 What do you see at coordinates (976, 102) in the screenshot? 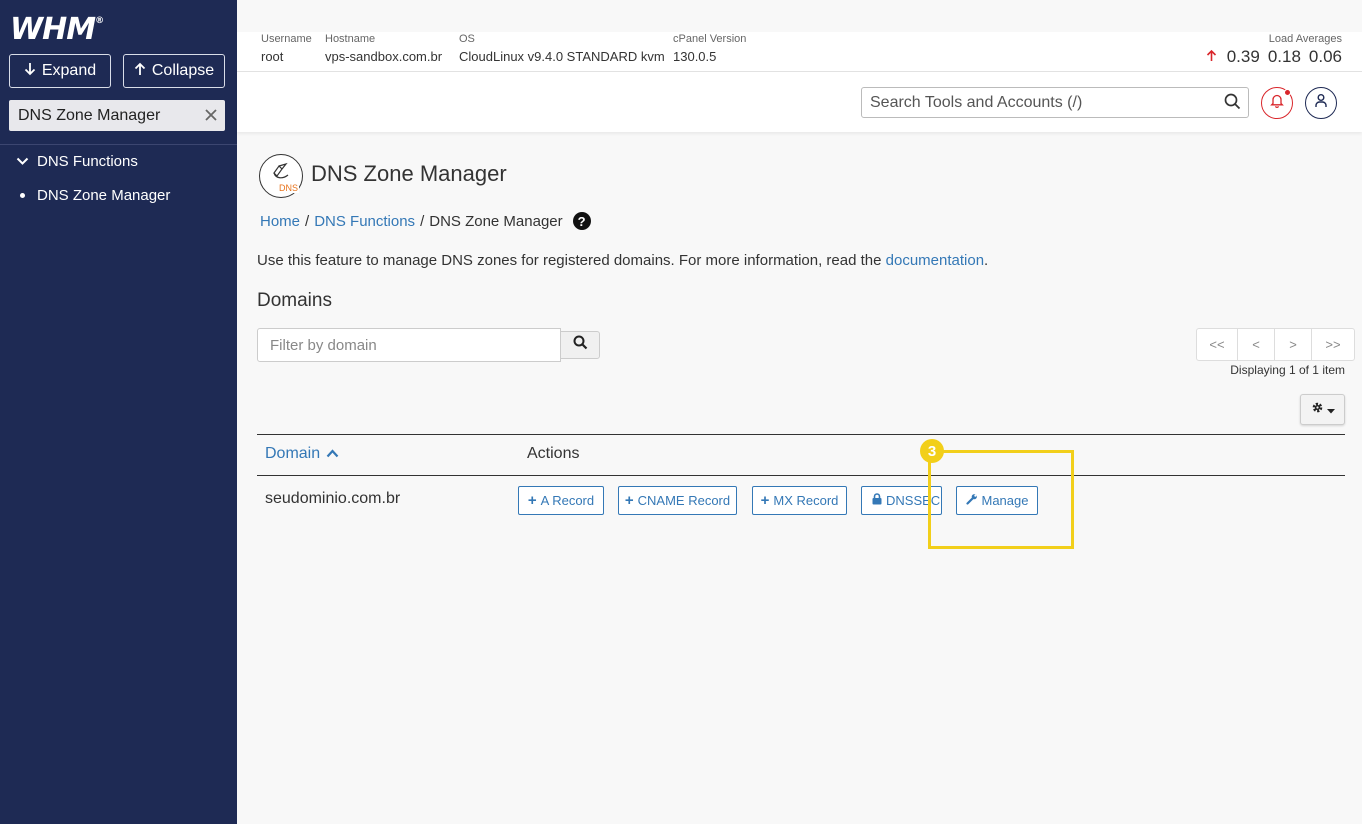
I see `global-search-placeholder: Search Tools and Accounts (/)` at bounding box center [976, 102].